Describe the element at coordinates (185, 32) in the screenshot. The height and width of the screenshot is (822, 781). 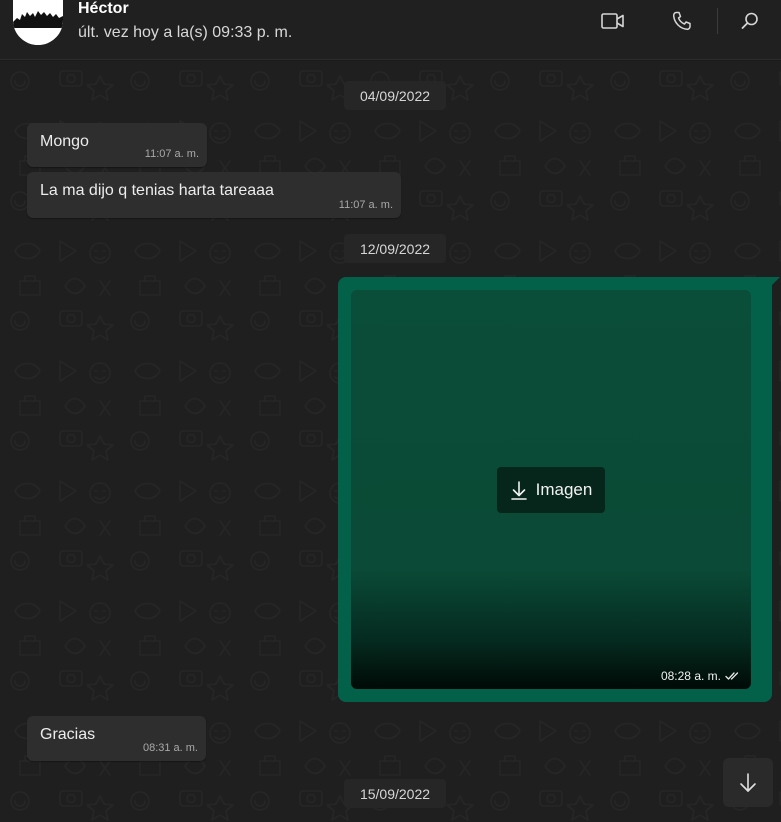
I see `last-seen-status: últ. vez hoy a la(s) 09:33 p. m.` at that location.